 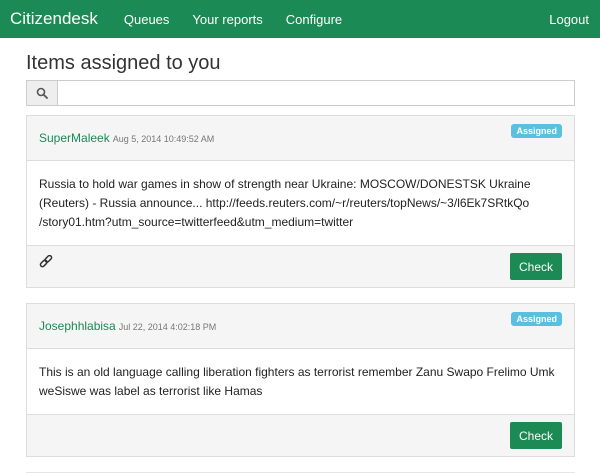 What do you see at coordinates (227, 19) in the screenshot?
I see `nav-your-reports: Your reports` at bounding box center [227, 19].